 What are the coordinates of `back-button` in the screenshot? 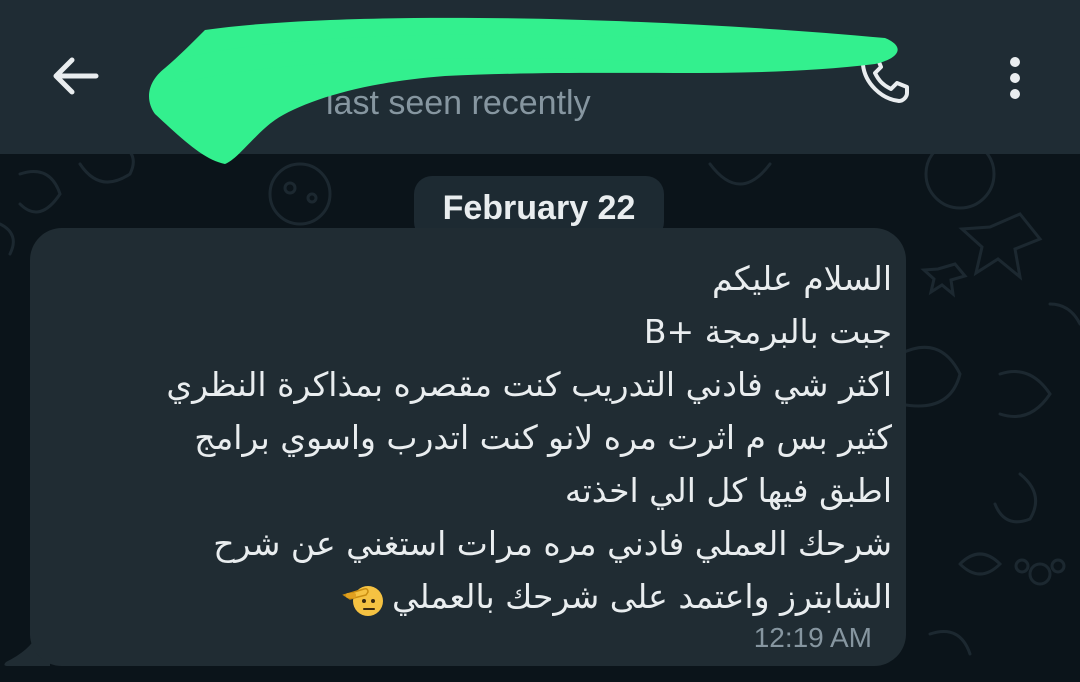 It's located at (76, 76).